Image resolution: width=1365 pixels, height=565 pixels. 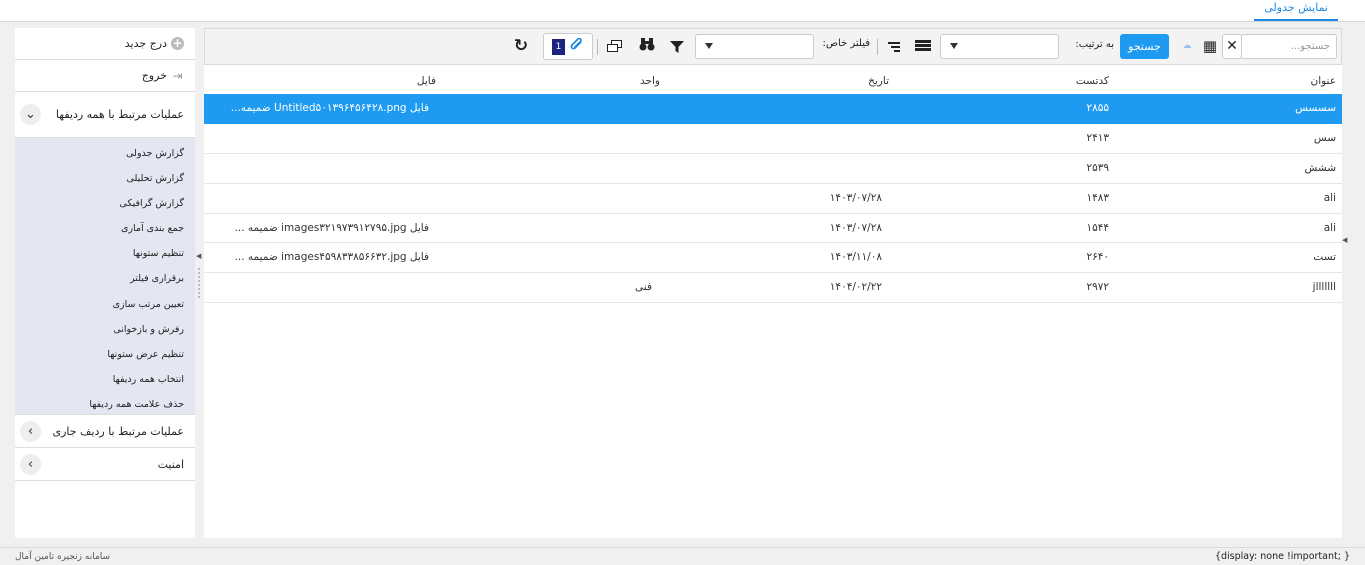 What do you see at coordinates (1094, 44) in the screenshot?
I see `sort-label: به ترتیب:` at bounding box center [1094, 44].